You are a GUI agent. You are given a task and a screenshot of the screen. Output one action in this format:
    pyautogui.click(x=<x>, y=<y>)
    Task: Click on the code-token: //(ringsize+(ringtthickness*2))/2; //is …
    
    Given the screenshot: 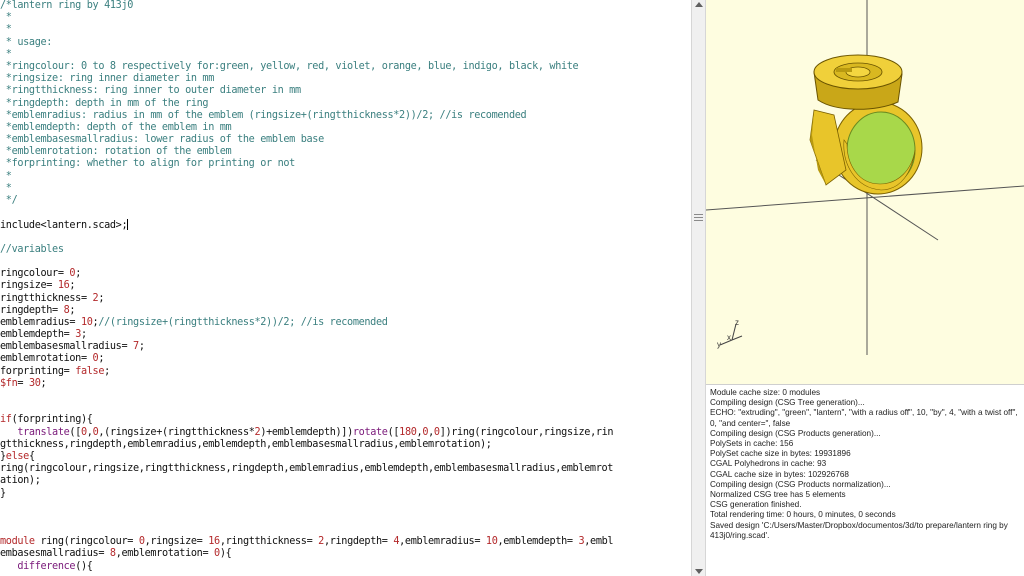 What is the action you would take?
    pyautogui.click(x=243, y=322)
    